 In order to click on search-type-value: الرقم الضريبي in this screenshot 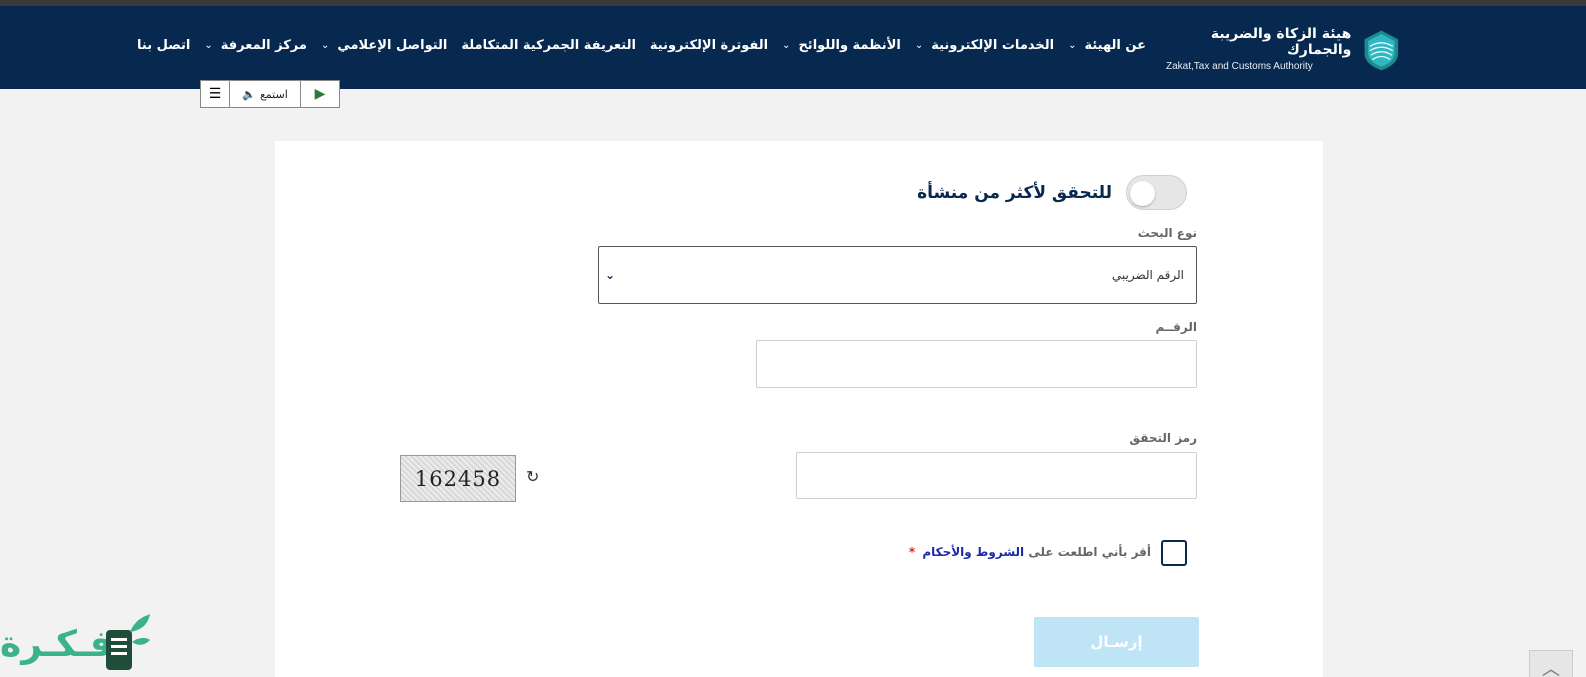, I will do `click(1147, 275)`.